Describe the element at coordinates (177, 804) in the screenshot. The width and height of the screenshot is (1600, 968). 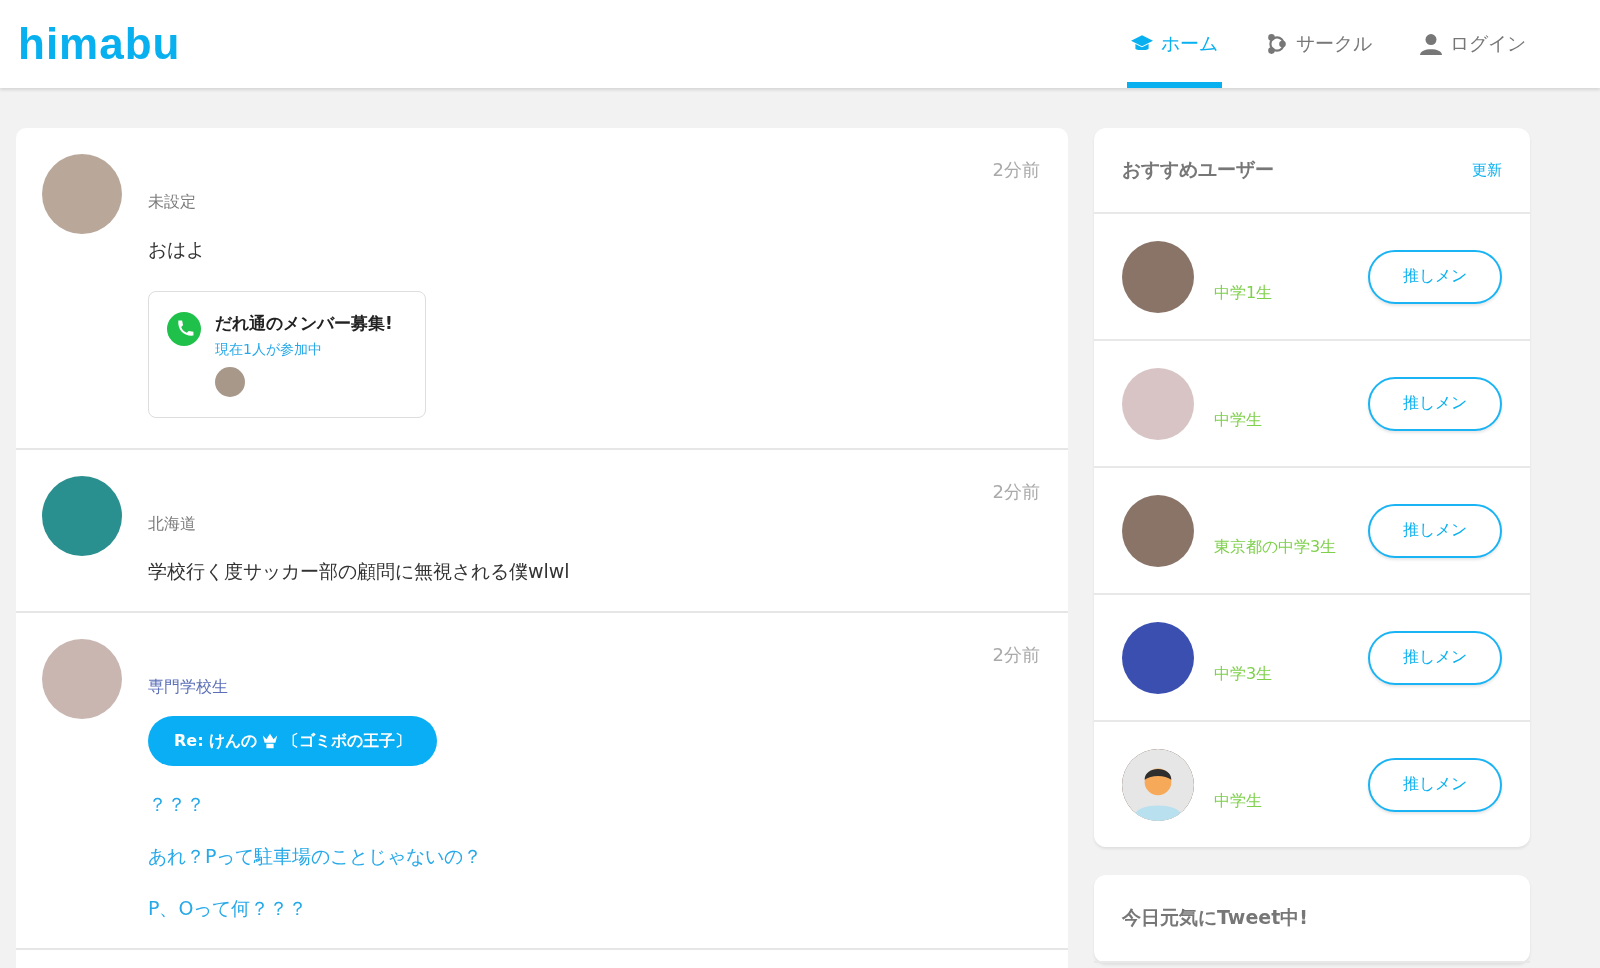
I see `reply-text: ？？？` at that location.